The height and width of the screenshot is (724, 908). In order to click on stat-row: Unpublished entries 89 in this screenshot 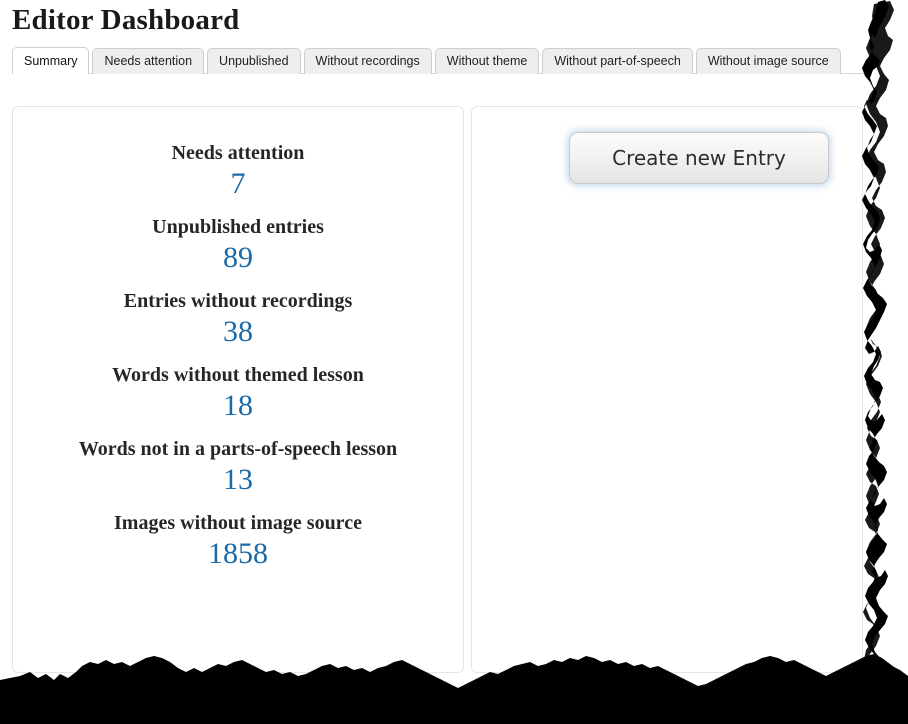, I will do `click(238, 246)`.